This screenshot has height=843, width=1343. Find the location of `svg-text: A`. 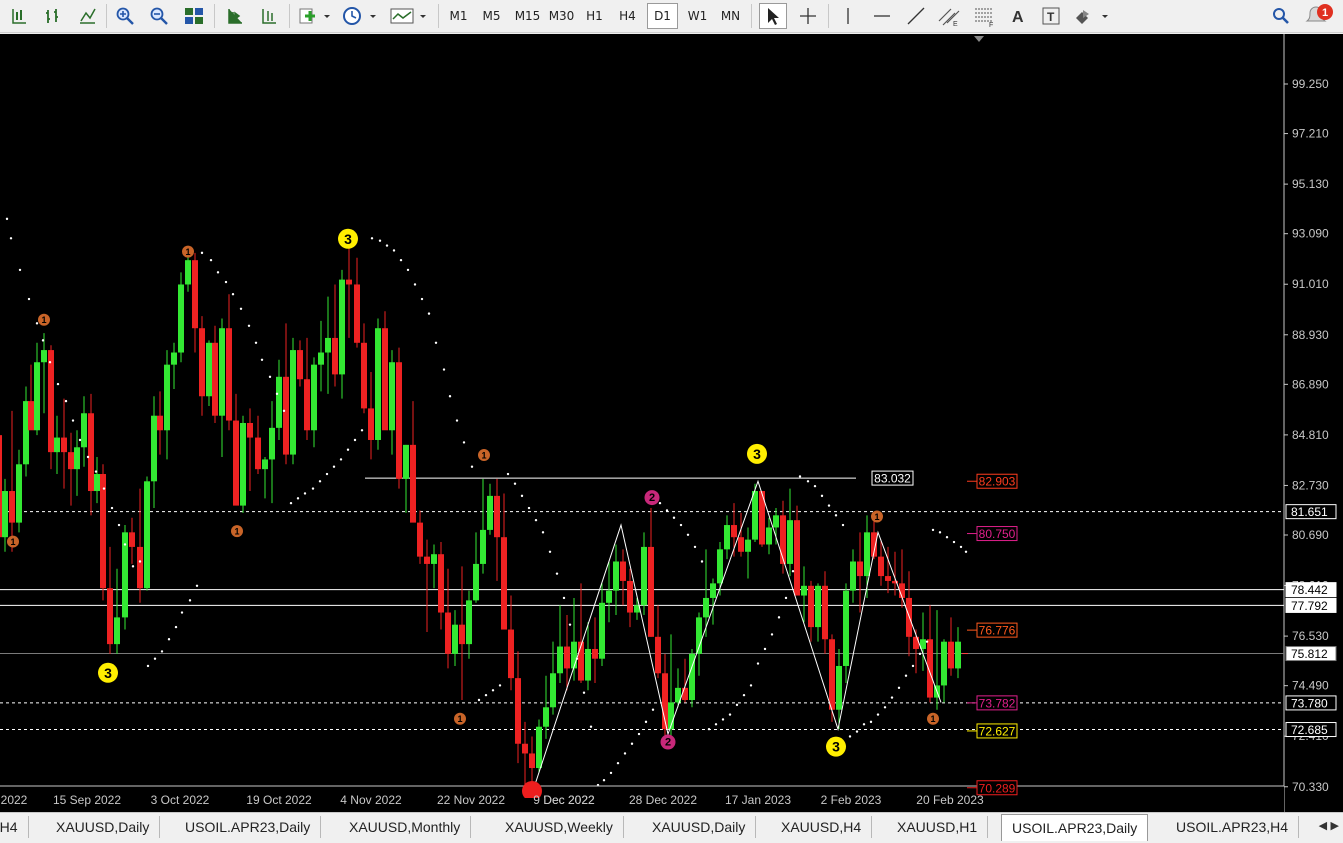

svg-text: A is located at coordinates (1018, 17).